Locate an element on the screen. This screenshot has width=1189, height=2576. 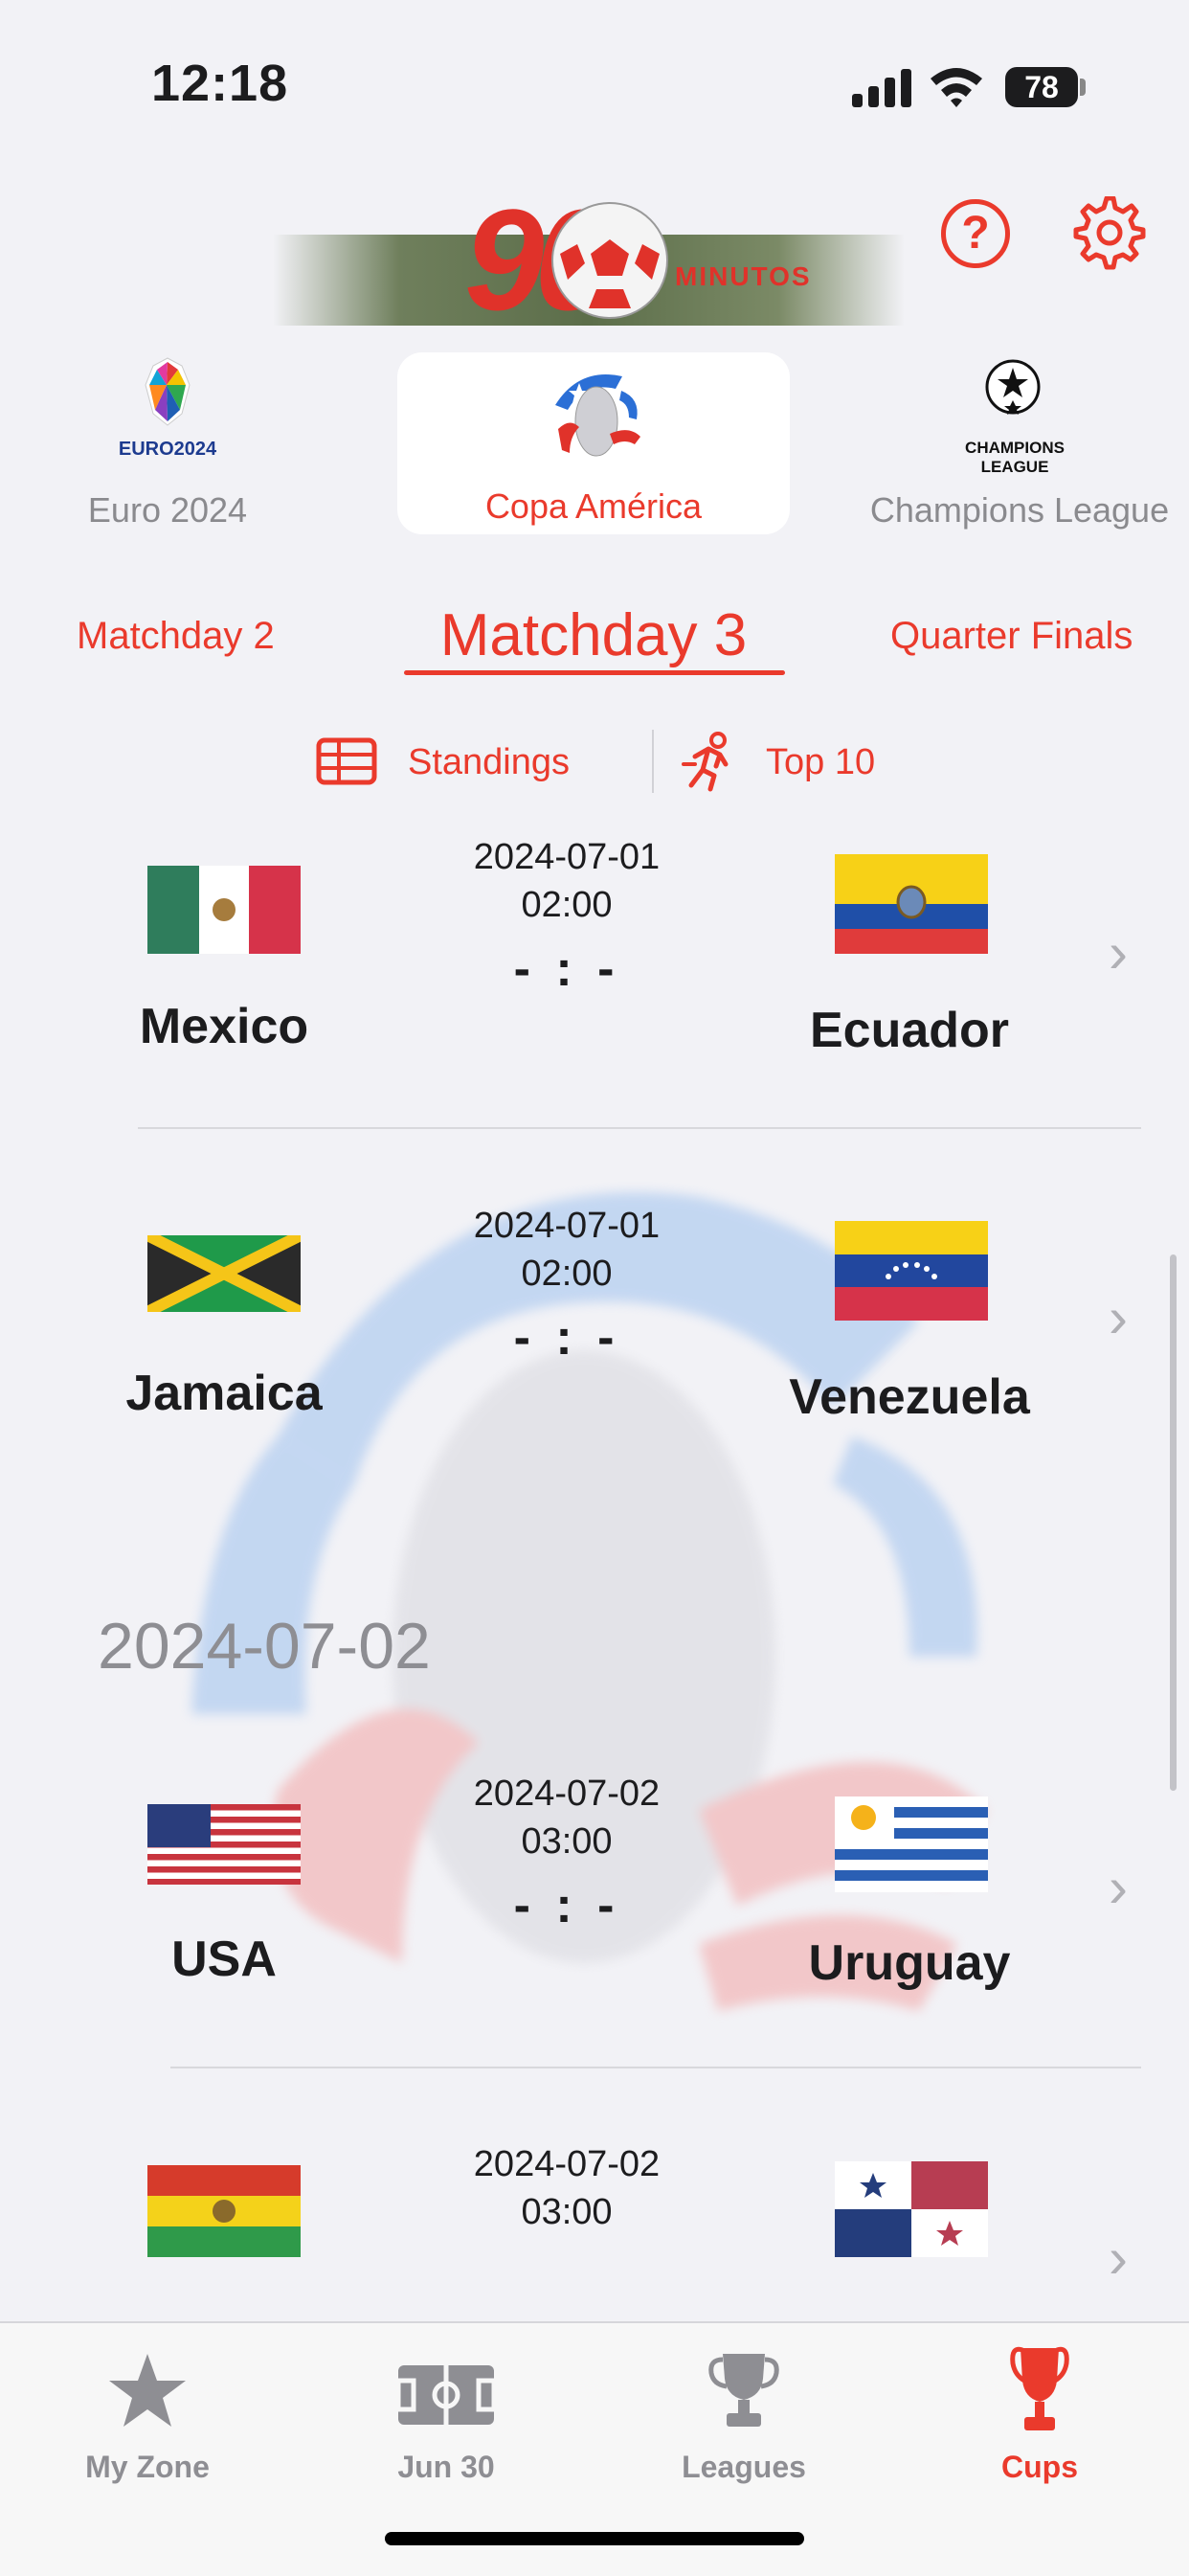
cup-copa-america: Copa América is located at coordinates (593, 443).